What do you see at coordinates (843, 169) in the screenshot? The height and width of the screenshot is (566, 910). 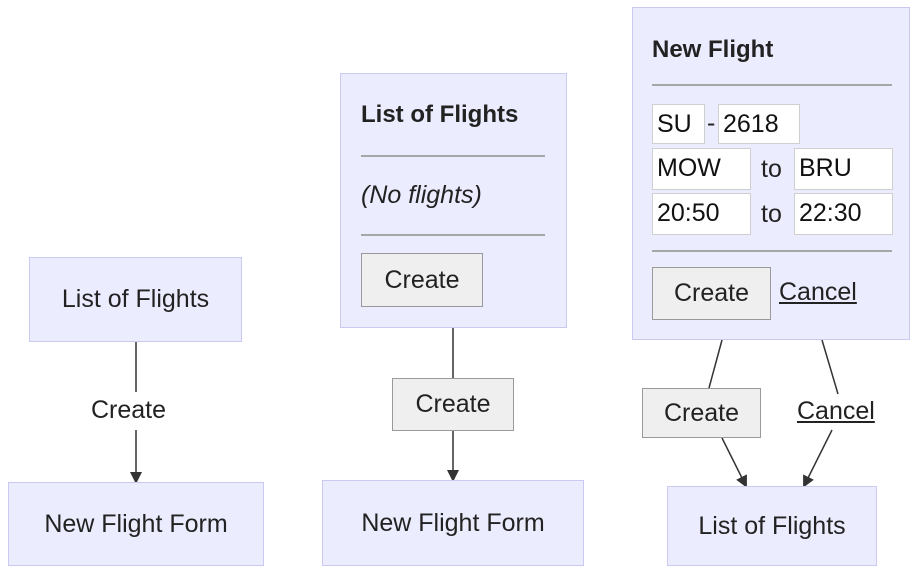 I see `to-city-field: BRU` at bounding box center [843, 169].